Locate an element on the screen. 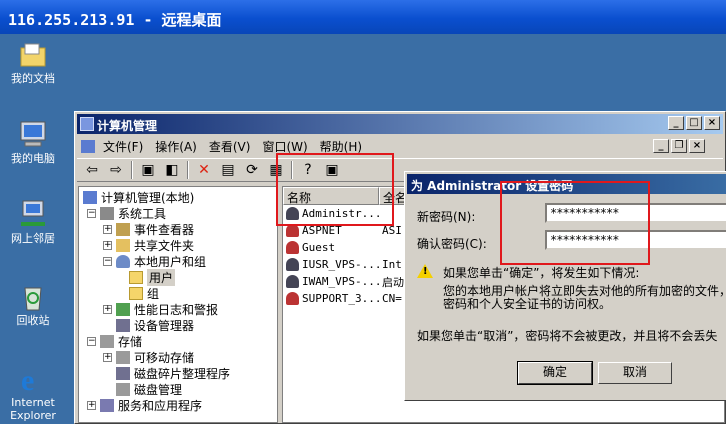  tree-label: 系统工具 is located at coordinates (142, 213).